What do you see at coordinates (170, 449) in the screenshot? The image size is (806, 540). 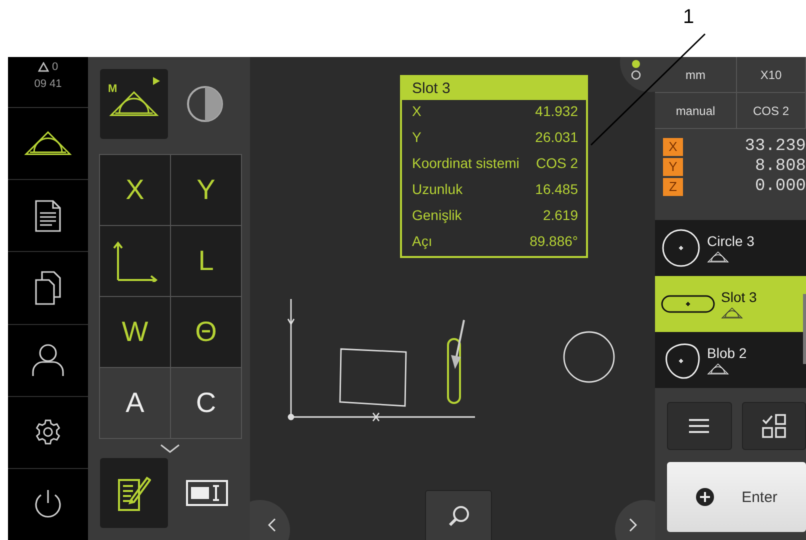 I see `chevron-down-icon` at bounding box center [170, 449].